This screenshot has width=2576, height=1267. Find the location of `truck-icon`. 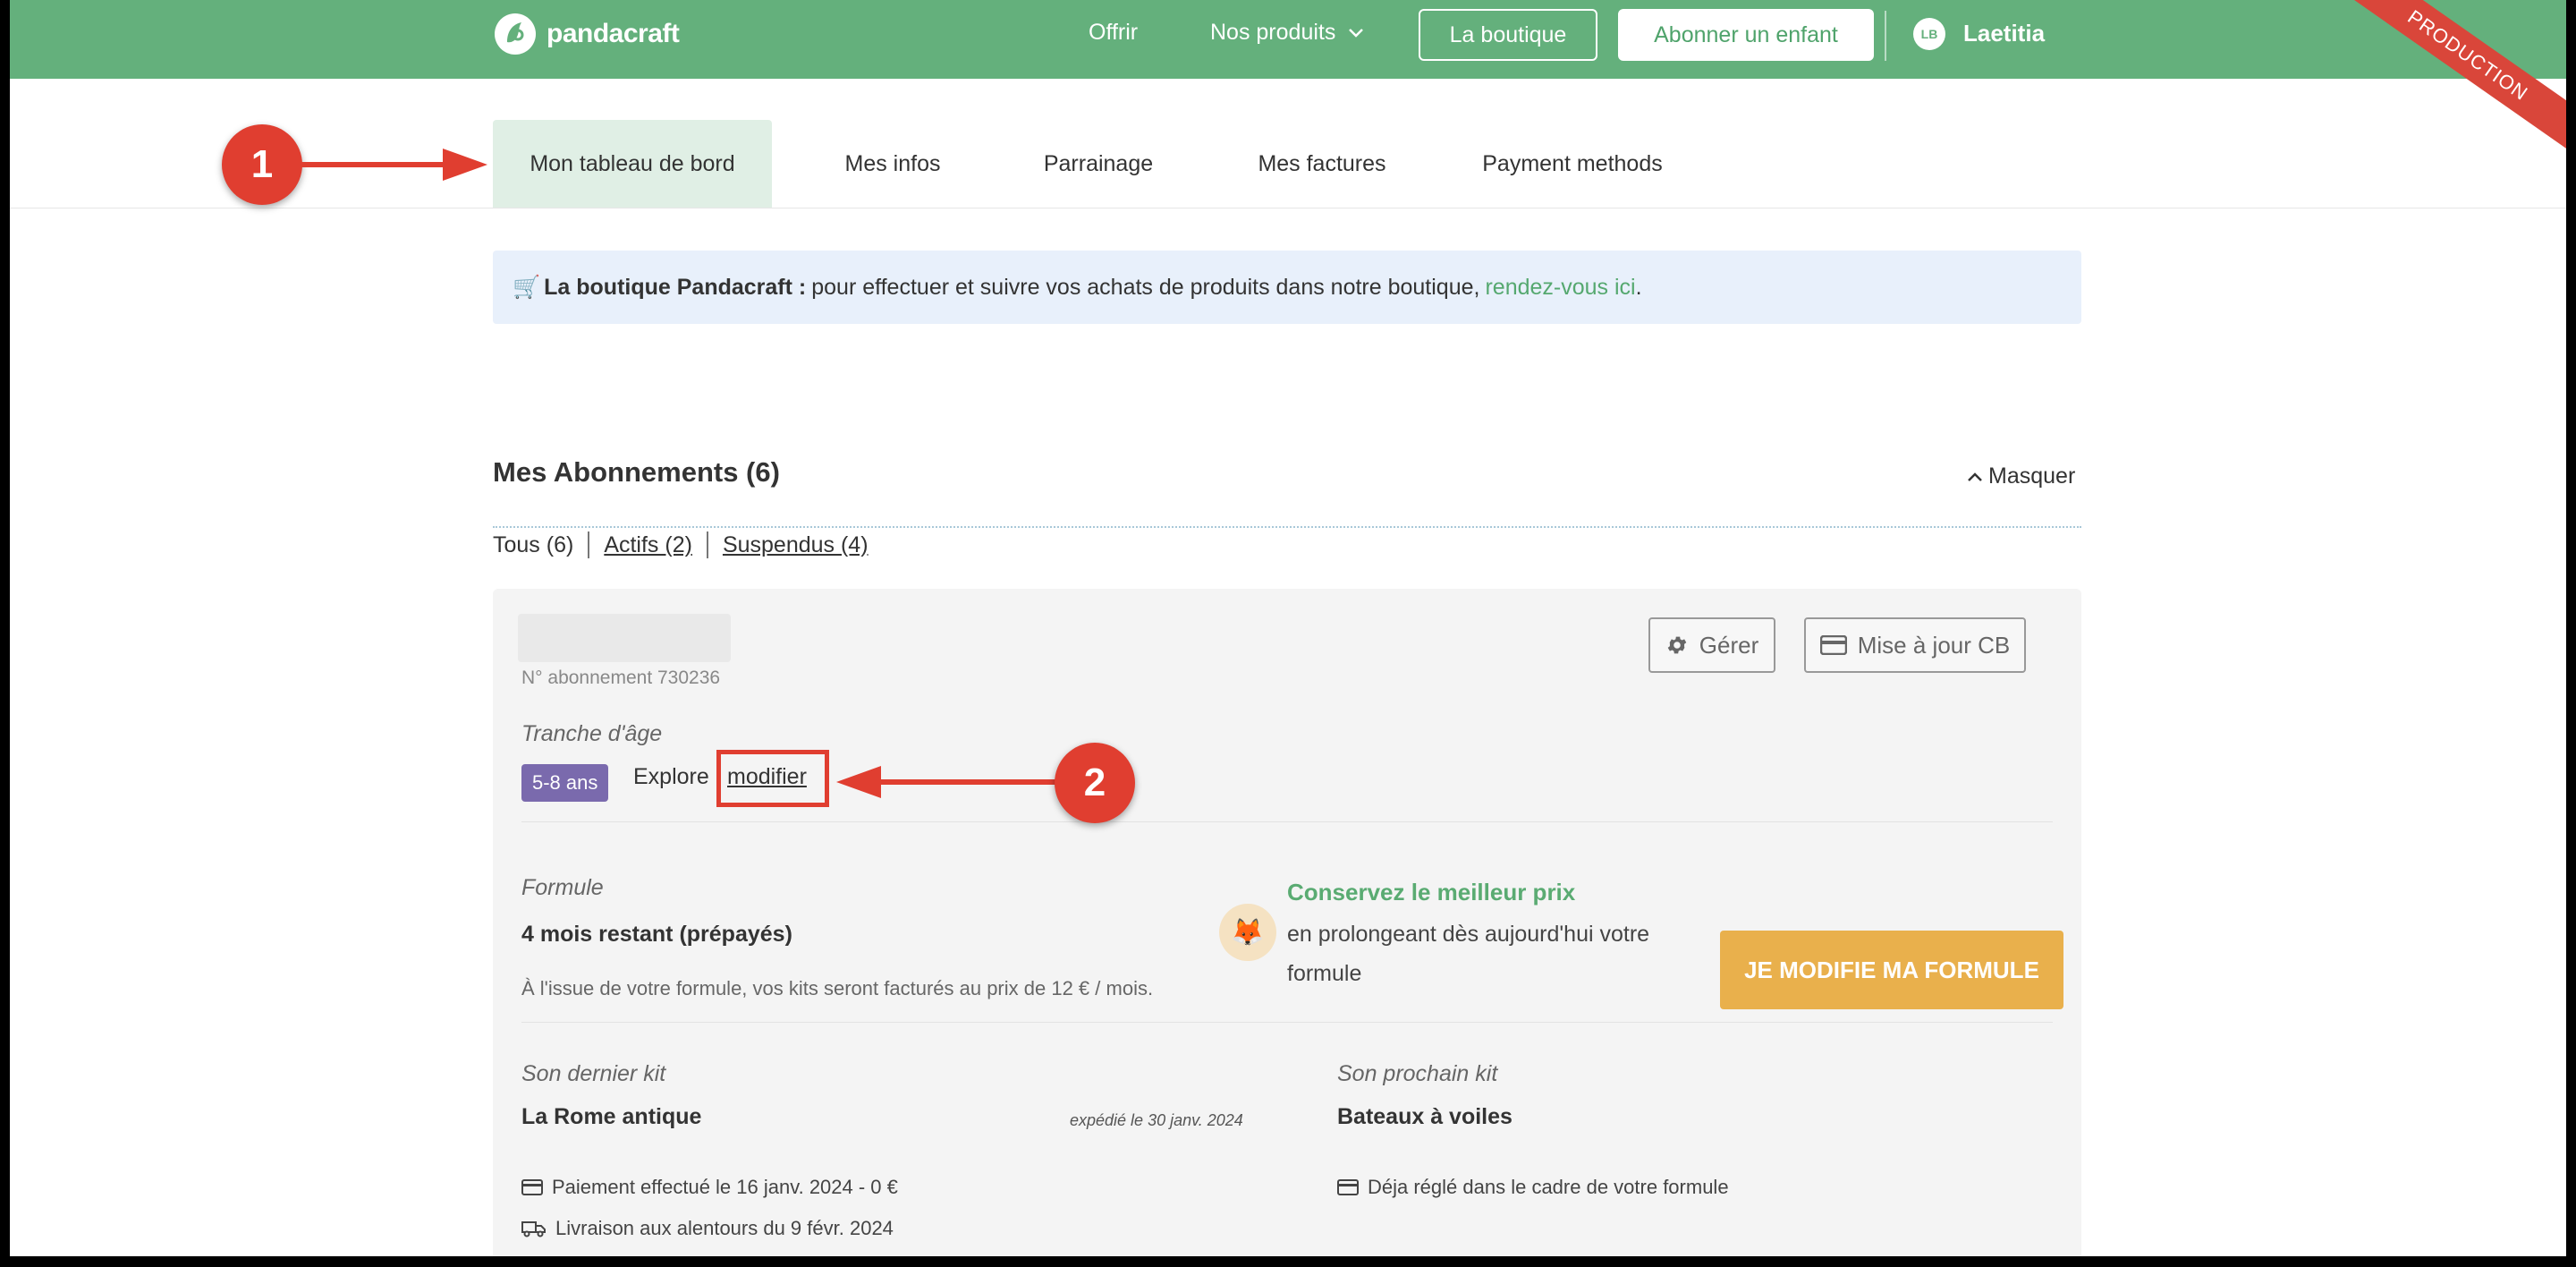

truck-icon is located at coordinates (533, 1229).